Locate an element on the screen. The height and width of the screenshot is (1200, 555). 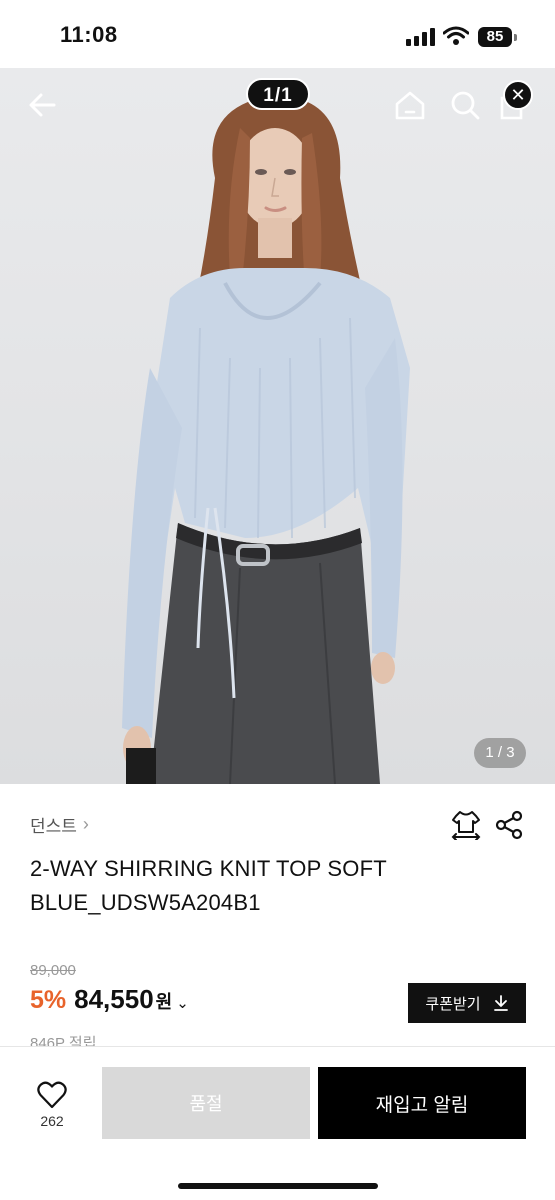
brand-name: 던스트 is located at coordinates (53, 826).